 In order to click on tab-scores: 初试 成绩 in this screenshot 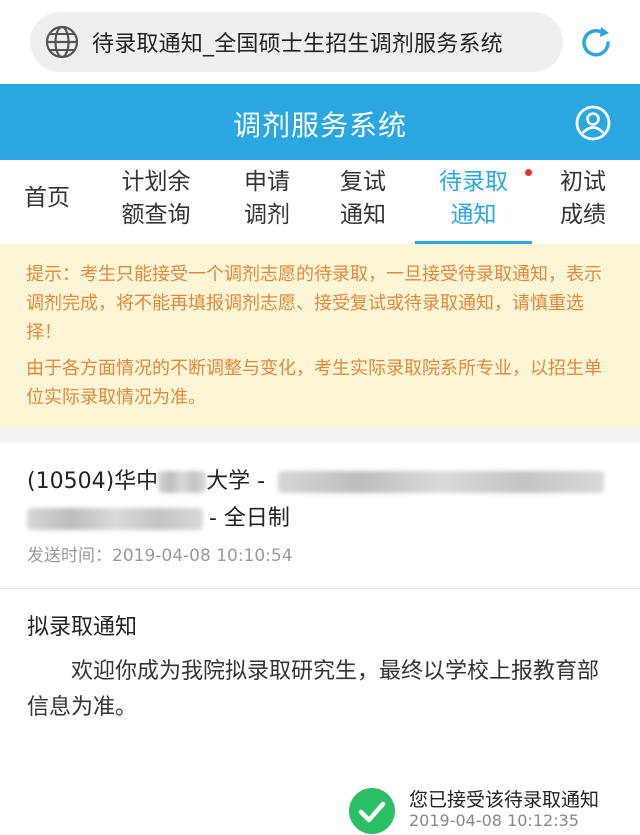, I will do `click(583, 202)`.